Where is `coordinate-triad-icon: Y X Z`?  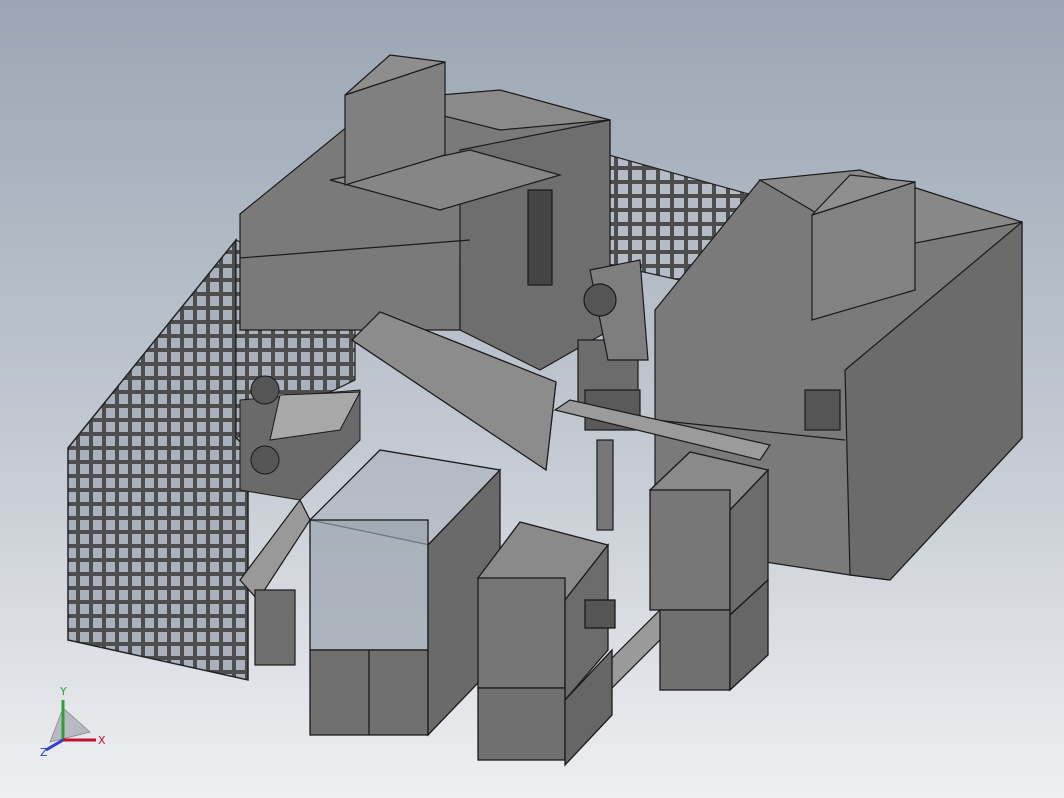
coordinate-triad-icon: Y X Z is located at coordinates (73, 722).